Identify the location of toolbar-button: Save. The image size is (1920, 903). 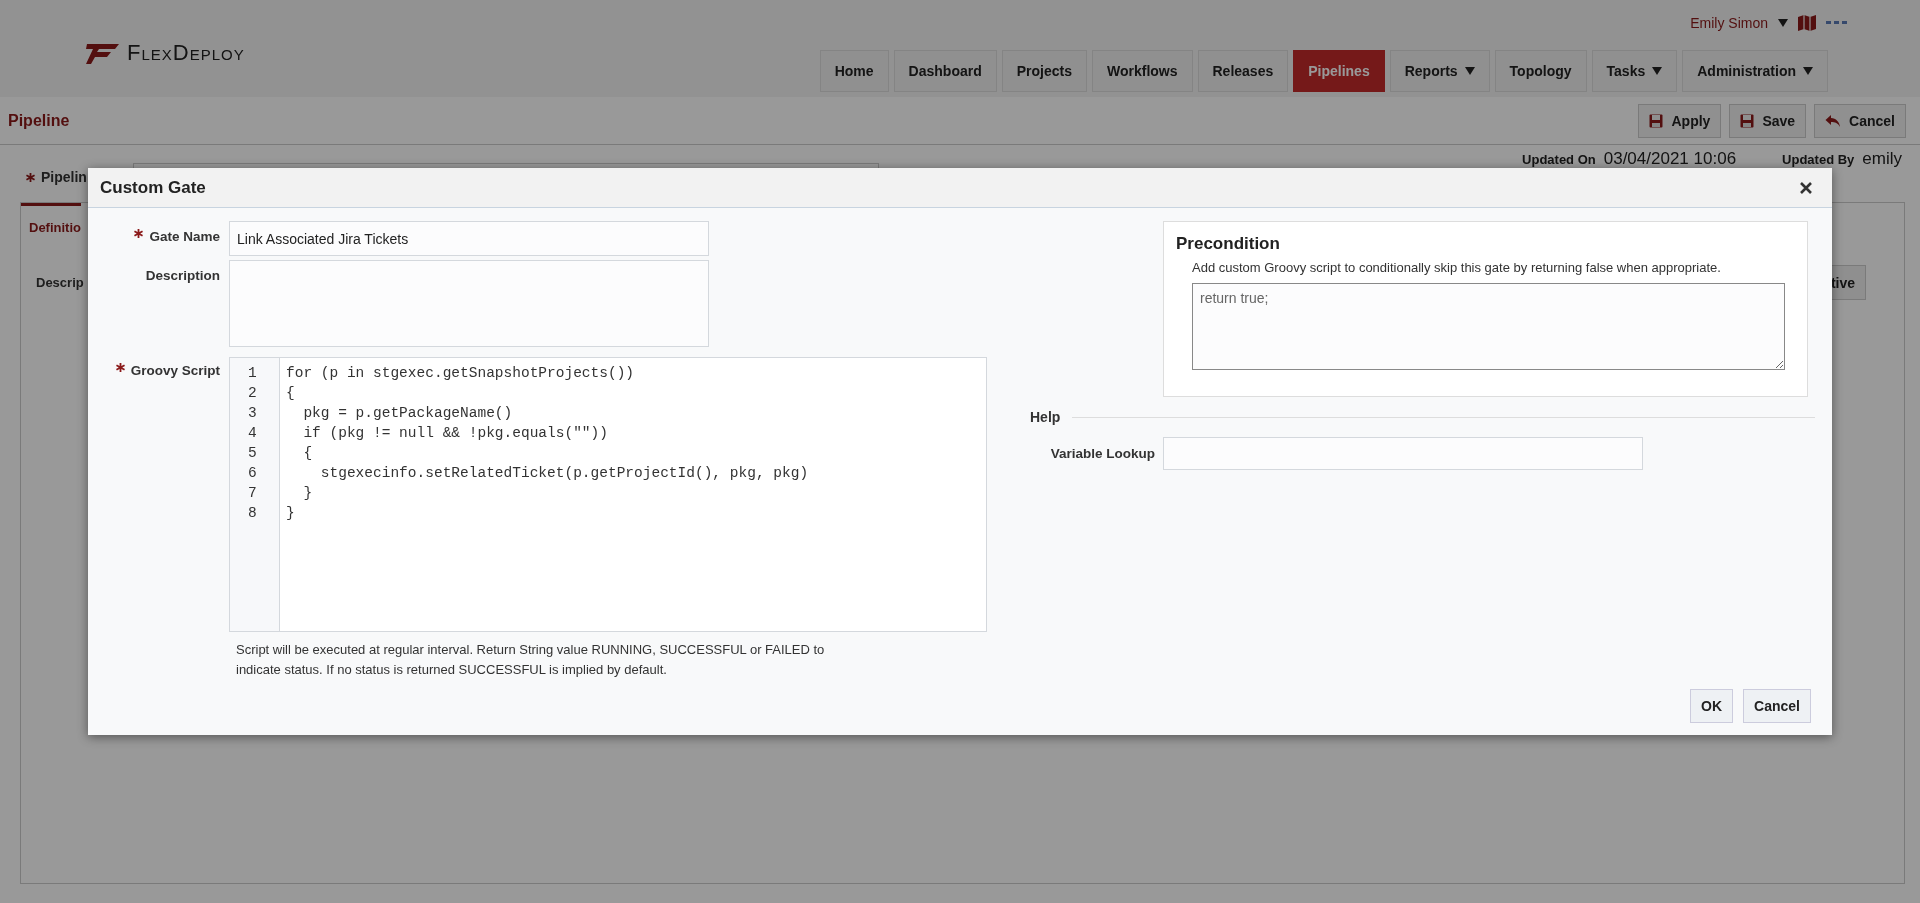
(1768, 120).